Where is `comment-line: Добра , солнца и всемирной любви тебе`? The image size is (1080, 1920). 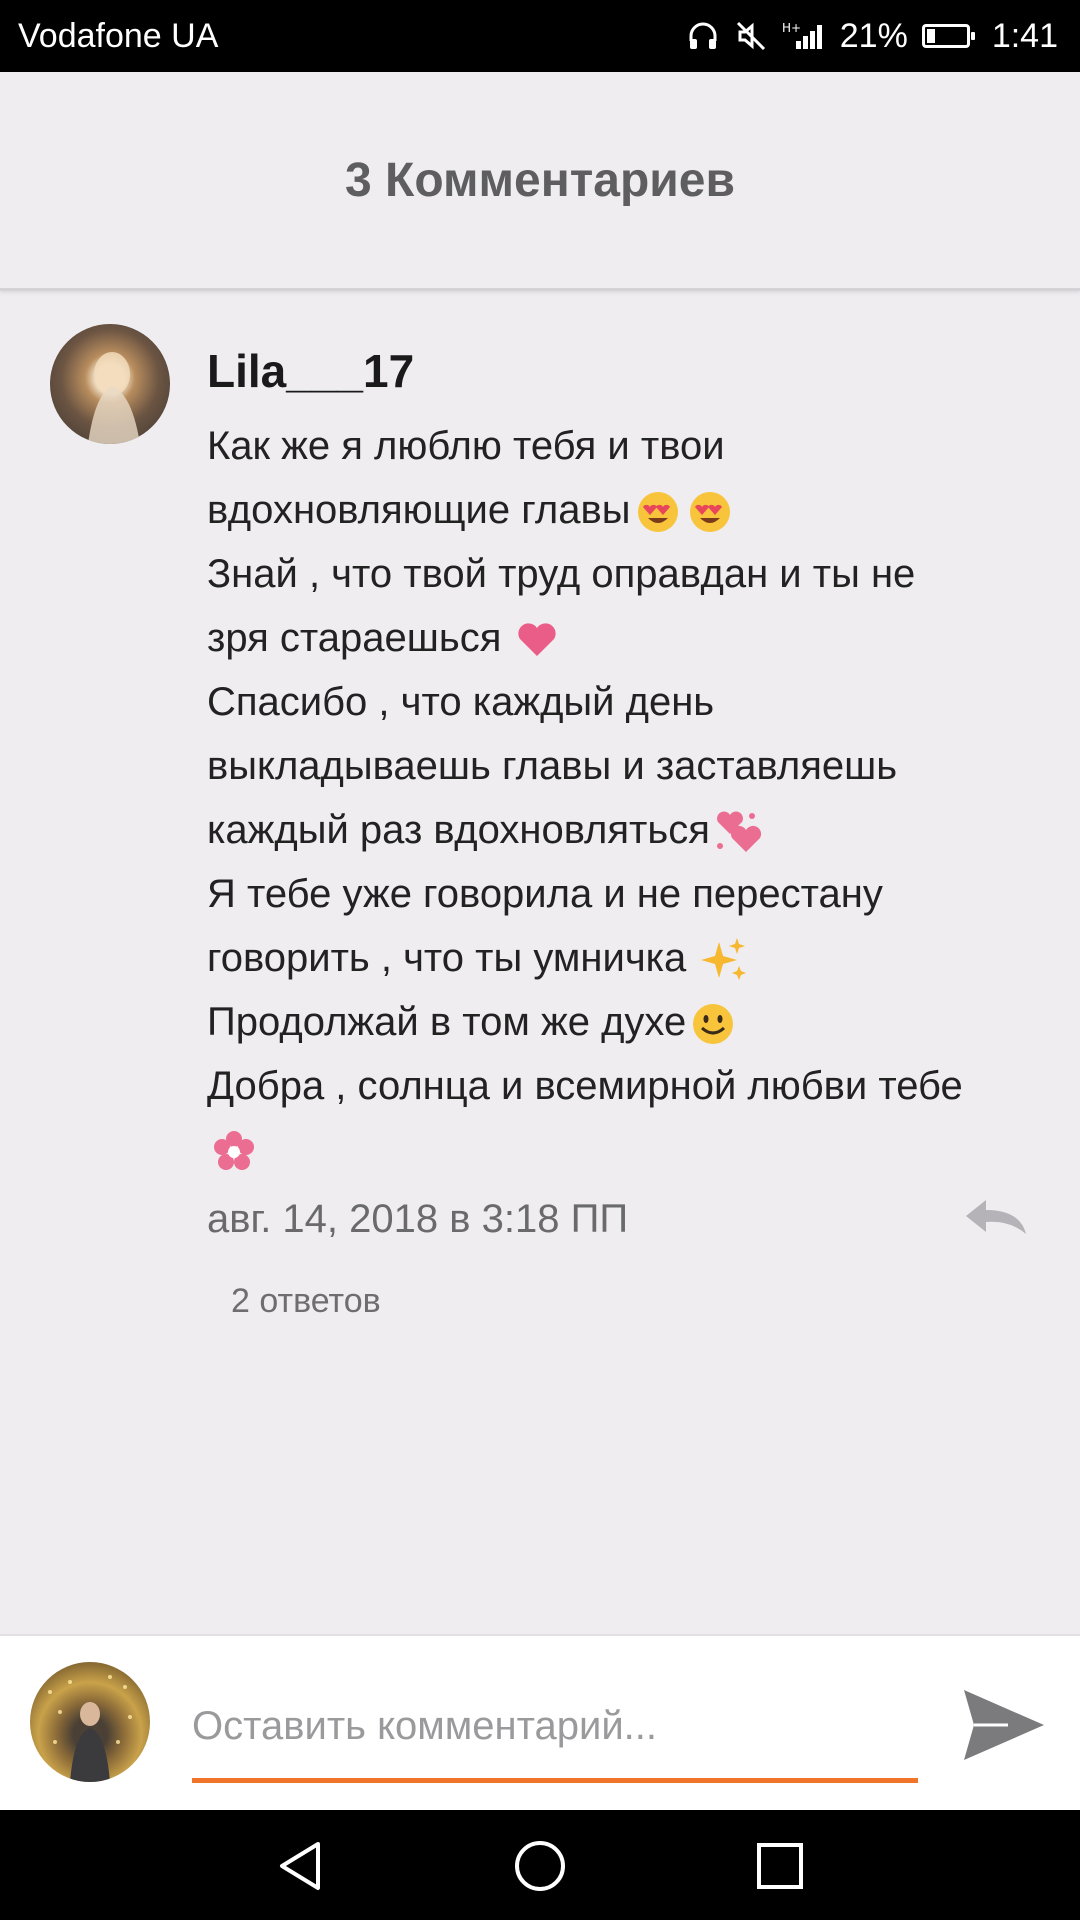 comment-line: Добра , солнца и всемирной любви тебе is located at coordinates (585, 1086).